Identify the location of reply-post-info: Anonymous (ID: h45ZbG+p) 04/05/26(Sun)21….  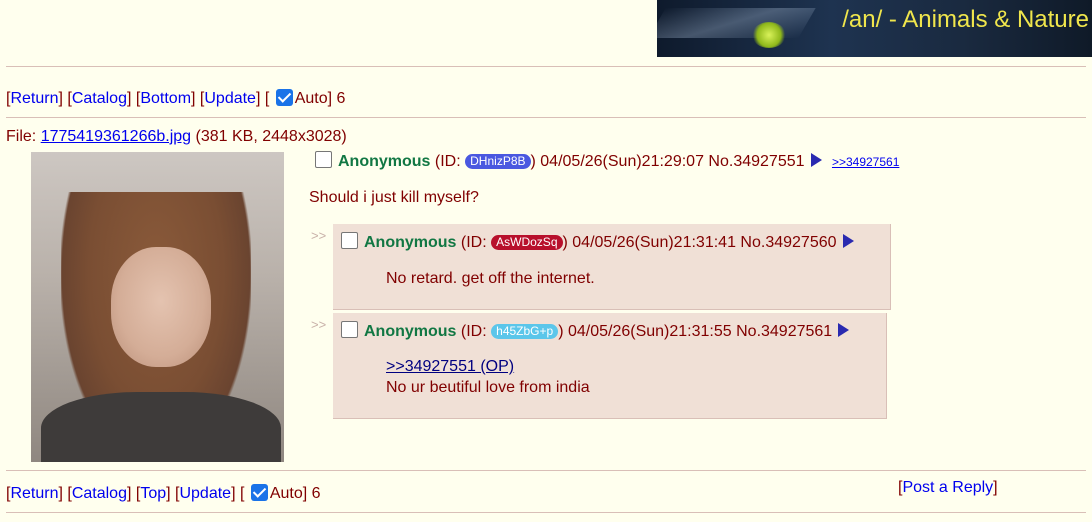
(595, 331).